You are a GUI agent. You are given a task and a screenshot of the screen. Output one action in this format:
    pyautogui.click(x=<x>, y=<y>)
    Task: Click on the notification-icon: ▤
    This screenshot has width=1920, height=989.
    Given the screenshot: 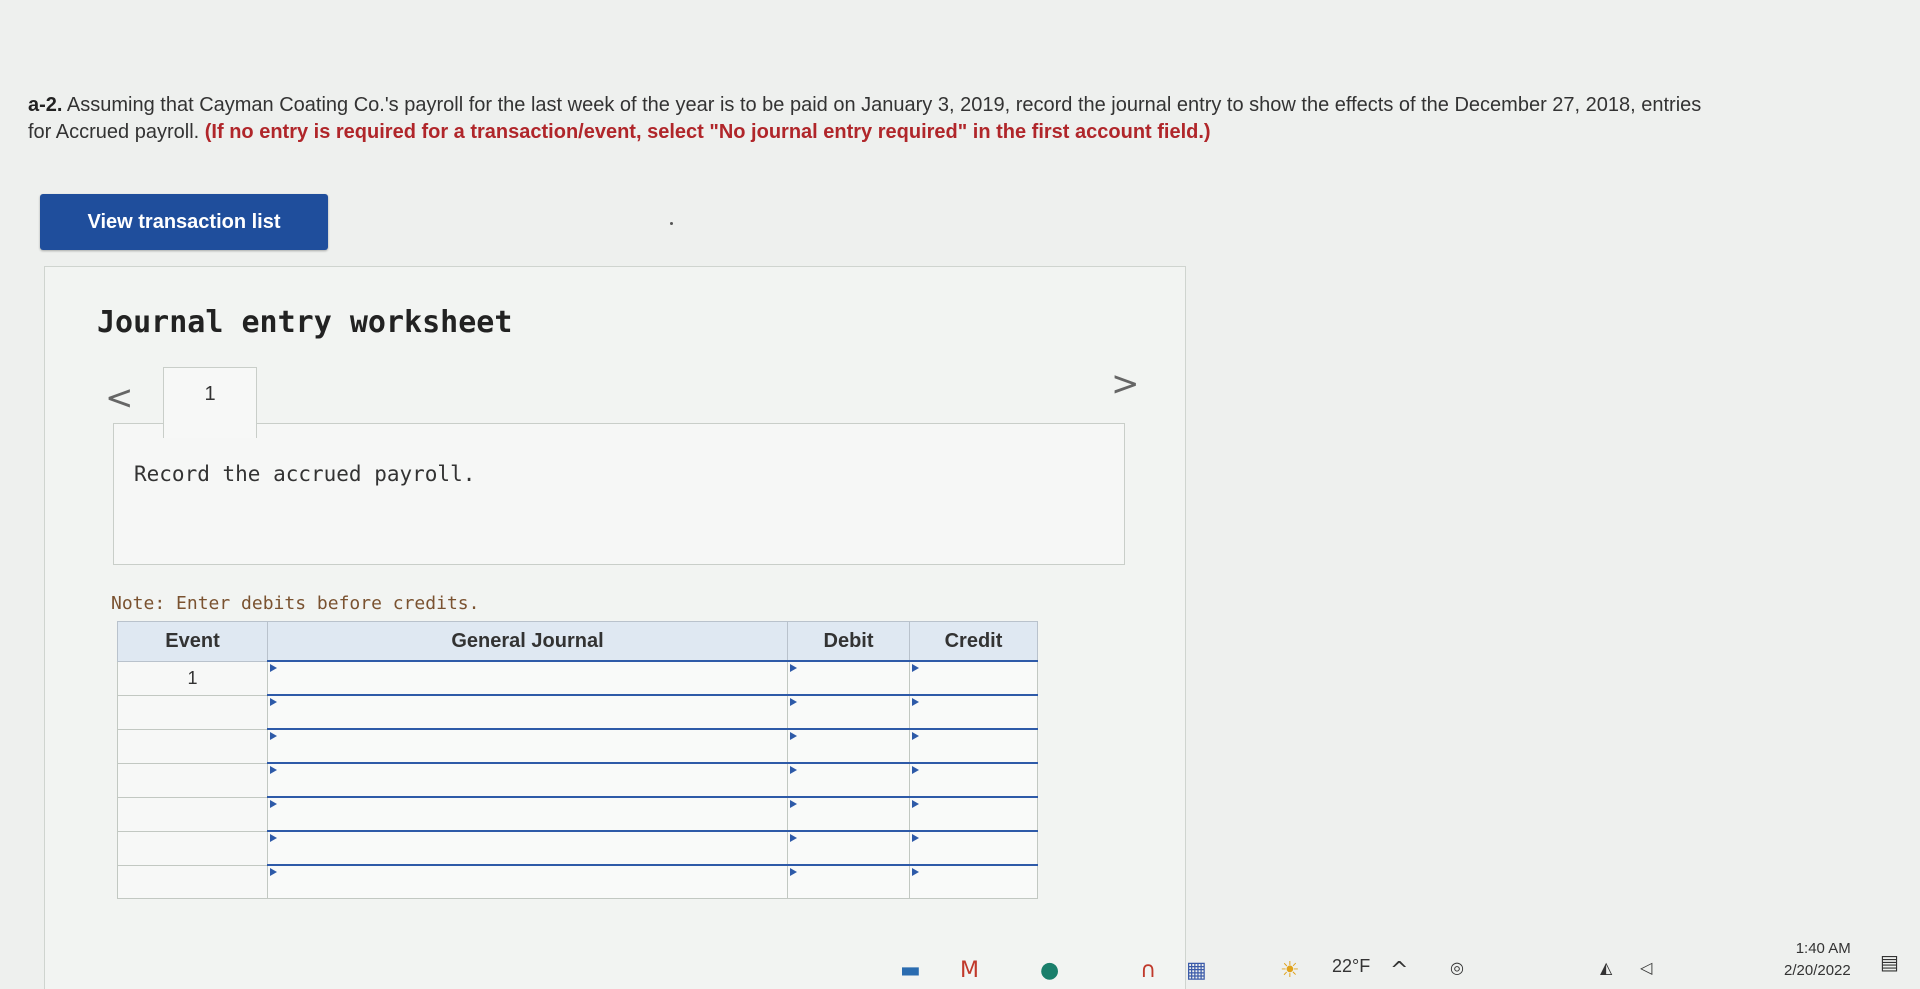 What is the action you would take?
    pyautogui.click(x=1889, y=962)
    